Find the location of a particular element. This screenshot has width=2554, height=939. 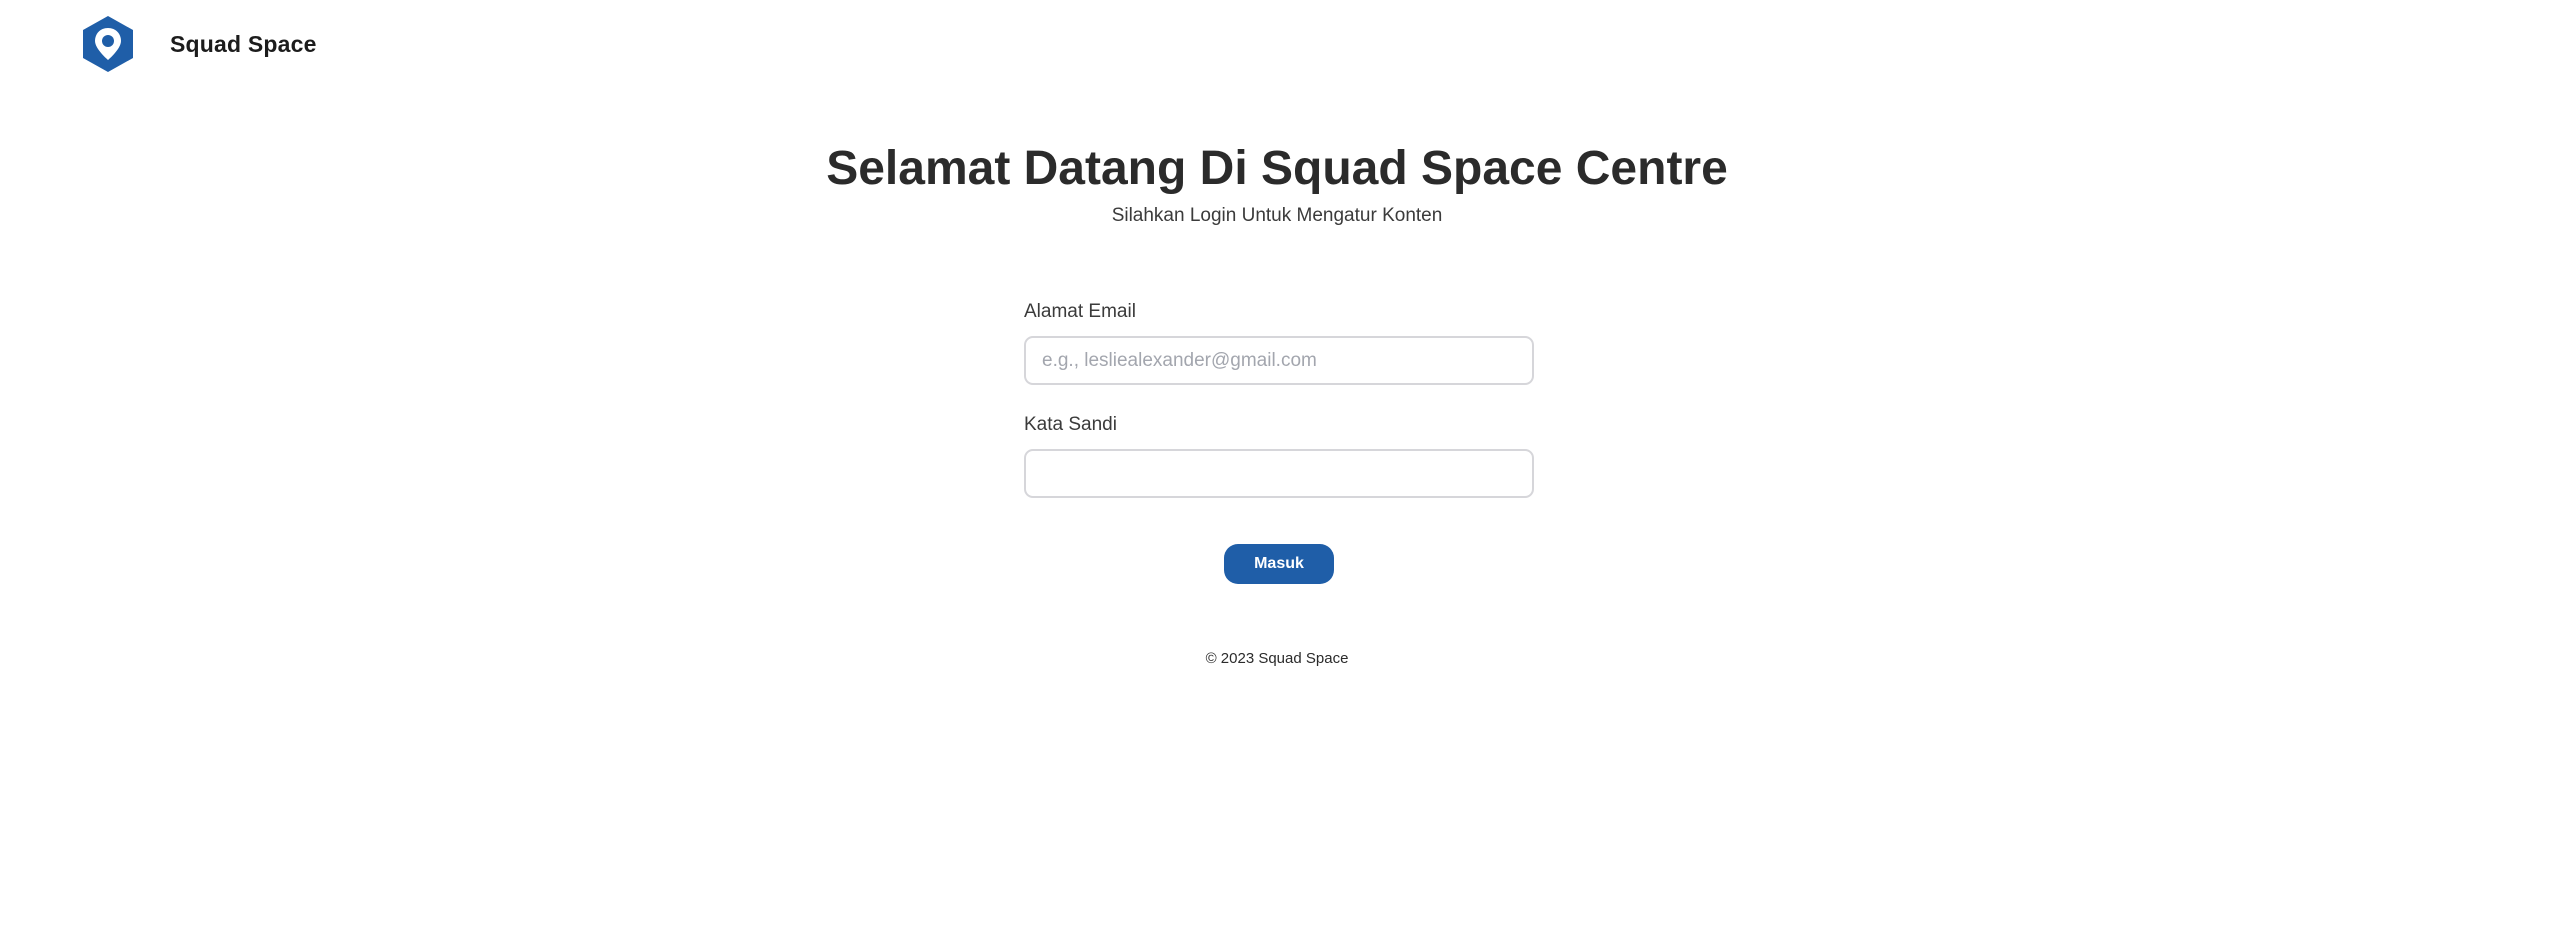

submit-wrap: Masuk is located at coordinates (1279, 564).